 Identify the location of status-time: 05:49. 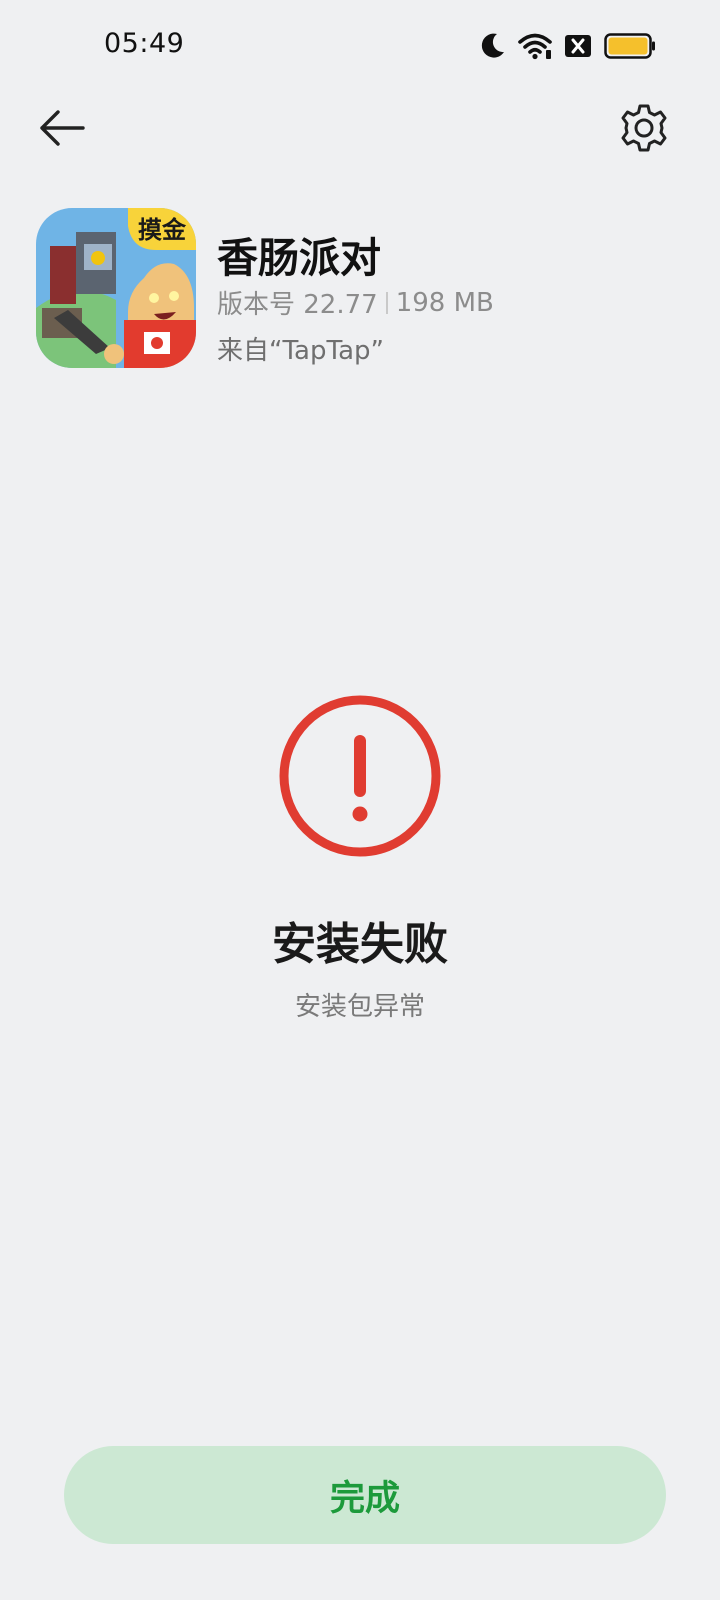
(144, 43).